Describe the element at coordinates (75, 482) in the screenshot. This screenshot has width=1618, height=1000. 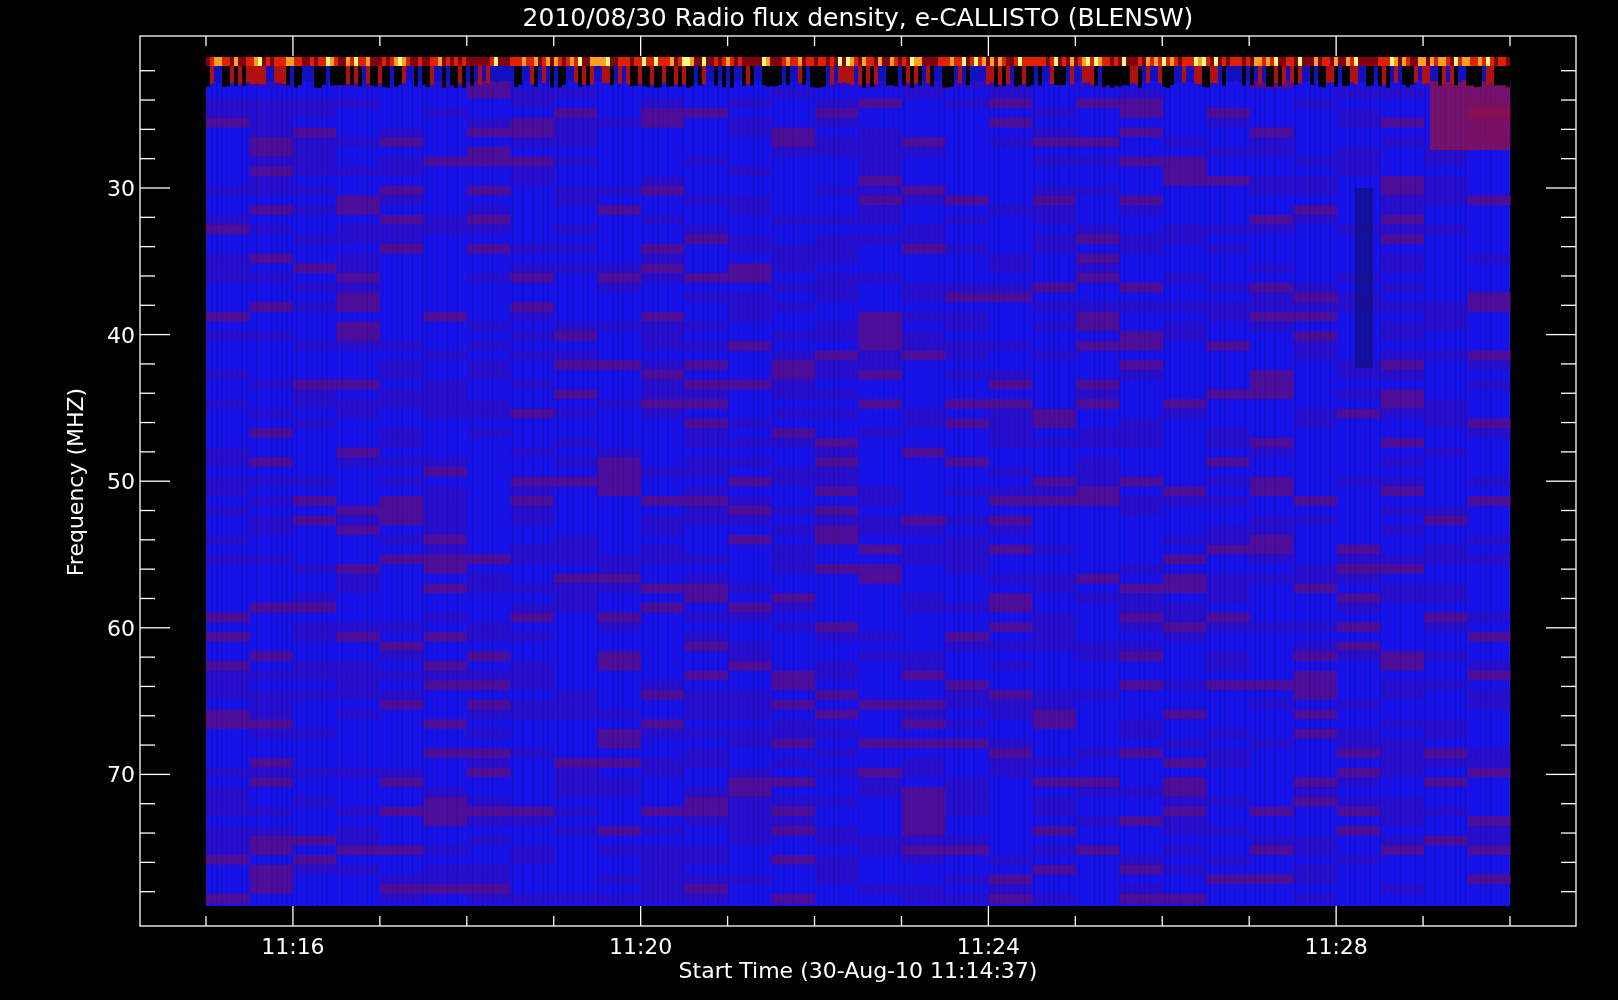
I see `y-axis-label: Frequency (MHZ)` at that location.